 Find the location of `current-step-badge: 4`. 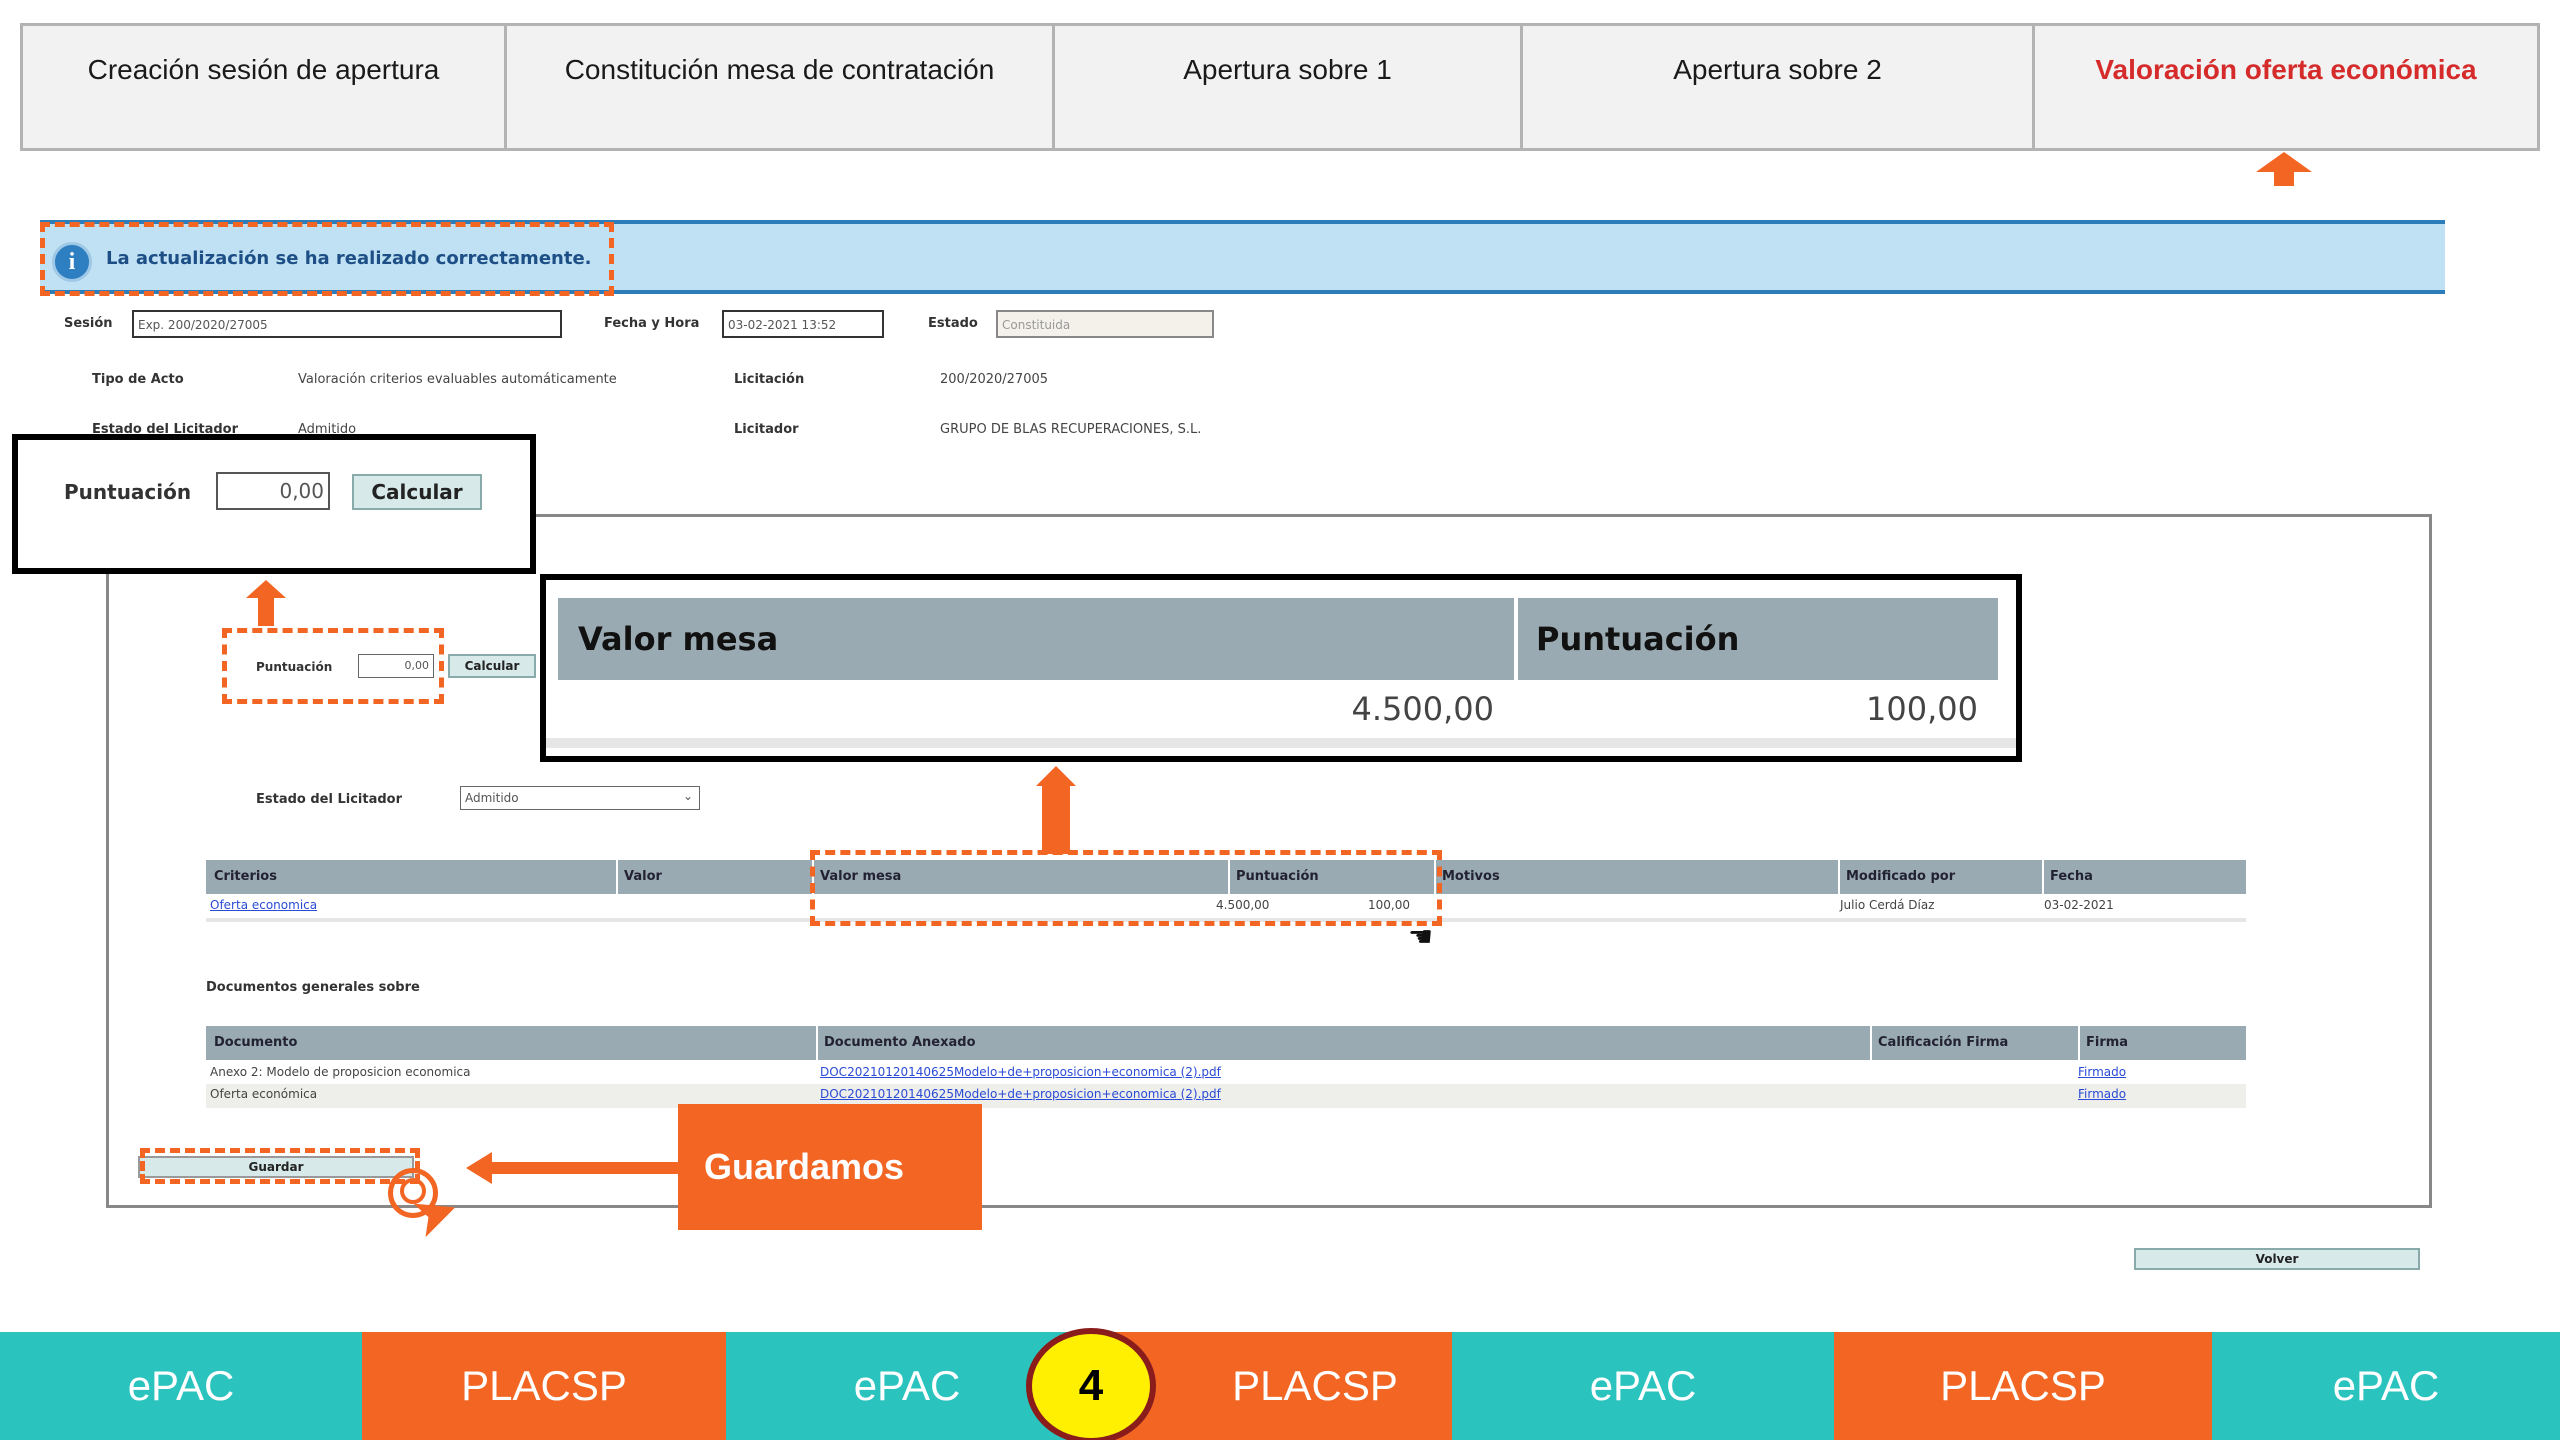

current-step-badge: 4 is located at coordinates (1091, 1384).